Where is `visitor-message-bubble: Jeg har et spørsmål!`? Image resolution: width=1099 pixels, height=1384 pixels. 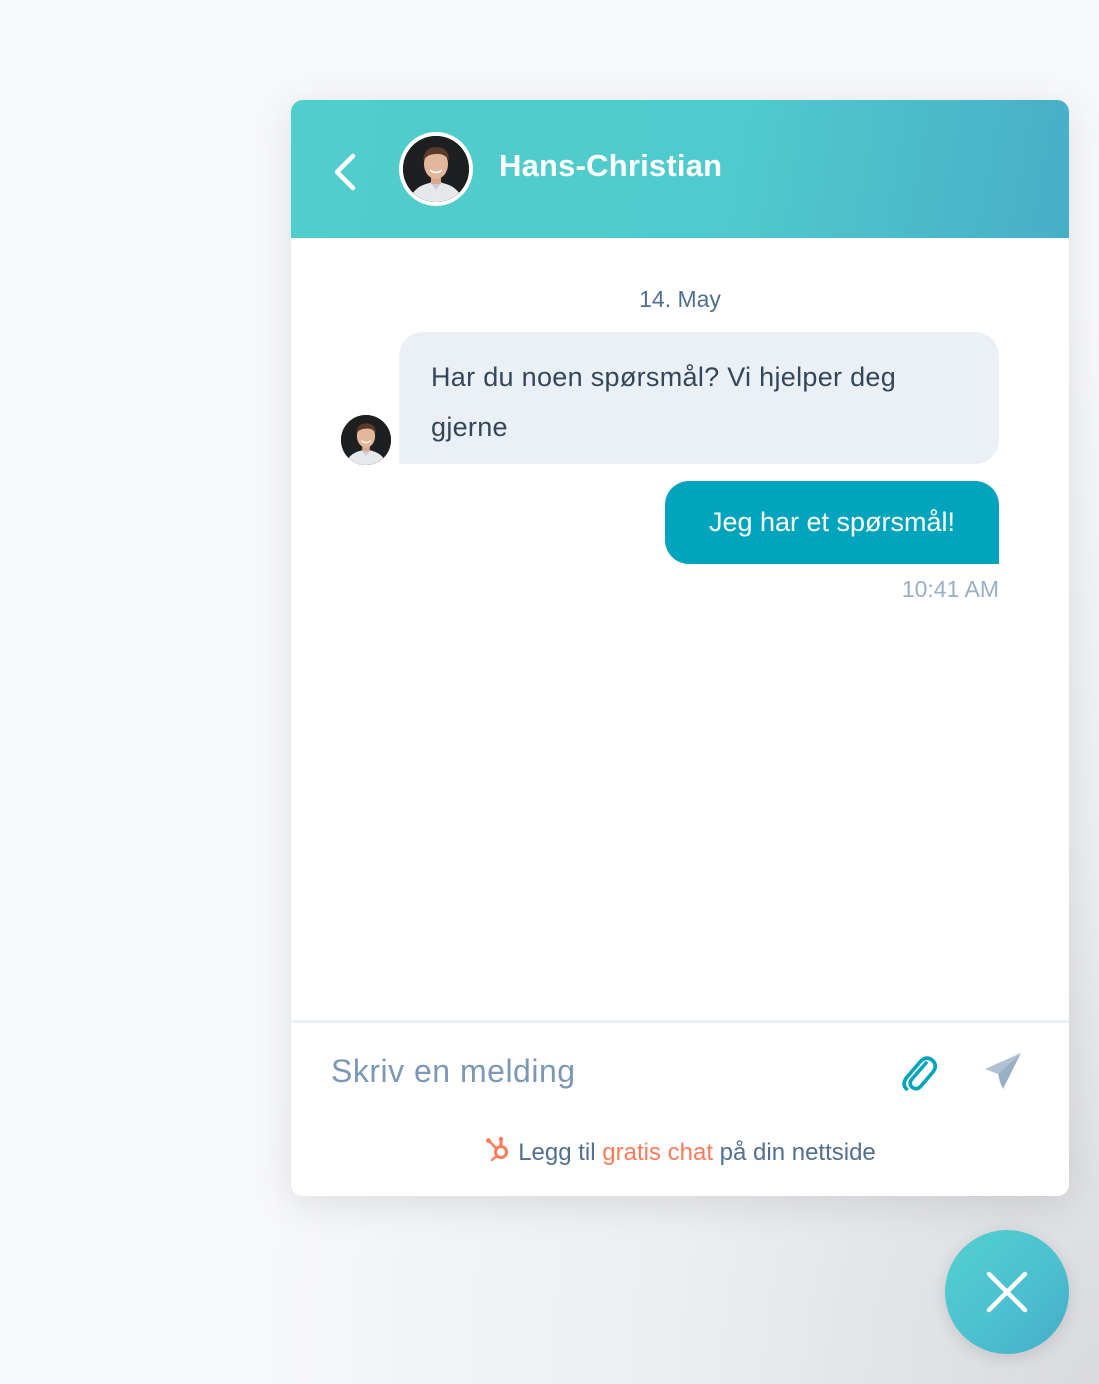 visitor-message-bubble: Jeg har et spørsmål! is located at coordinates (832, 522).